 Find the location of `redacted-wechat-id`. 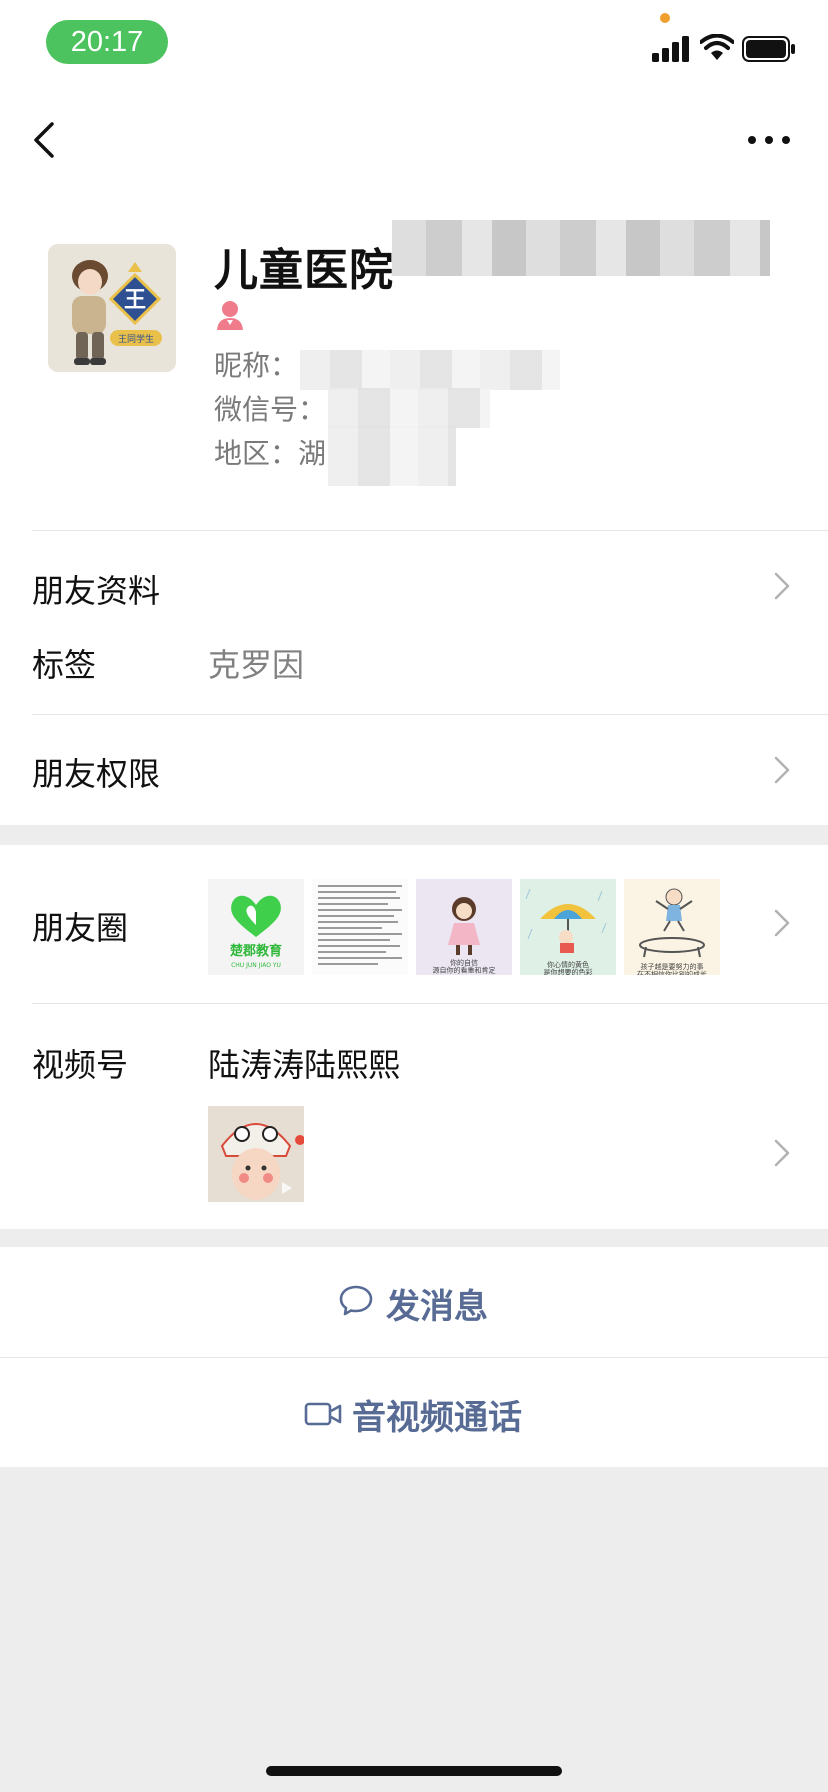

redacted-wechat-id is located at coordinates (409, 408).